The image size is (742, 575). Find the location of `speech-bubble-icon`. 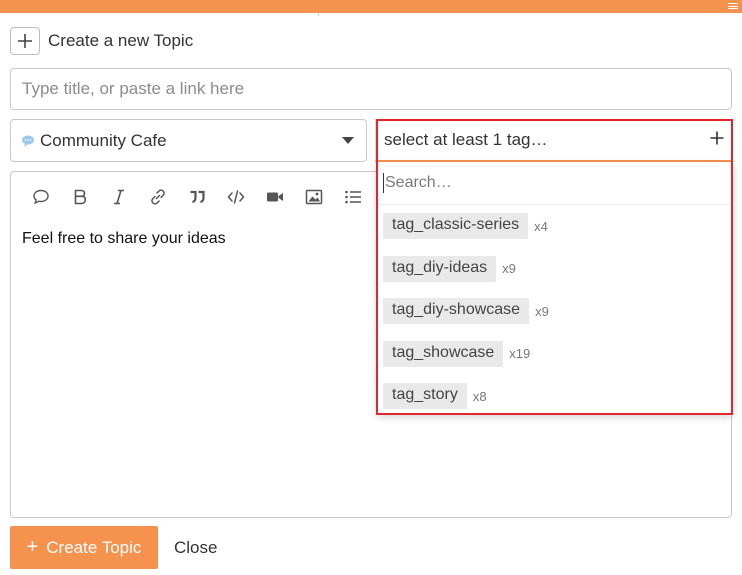

speech-bubble-icon is located at coordinates (28, 141).